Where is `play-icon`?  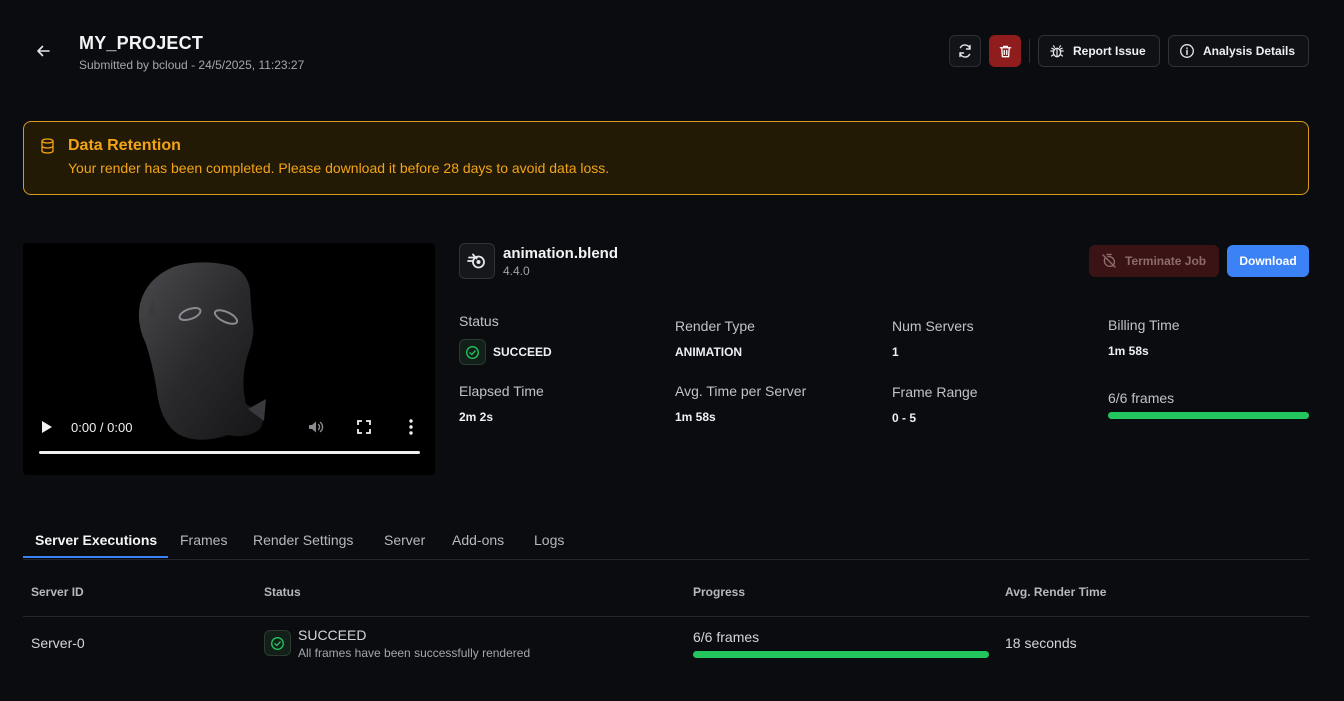
play-icon is located at coordinates (47, 427).